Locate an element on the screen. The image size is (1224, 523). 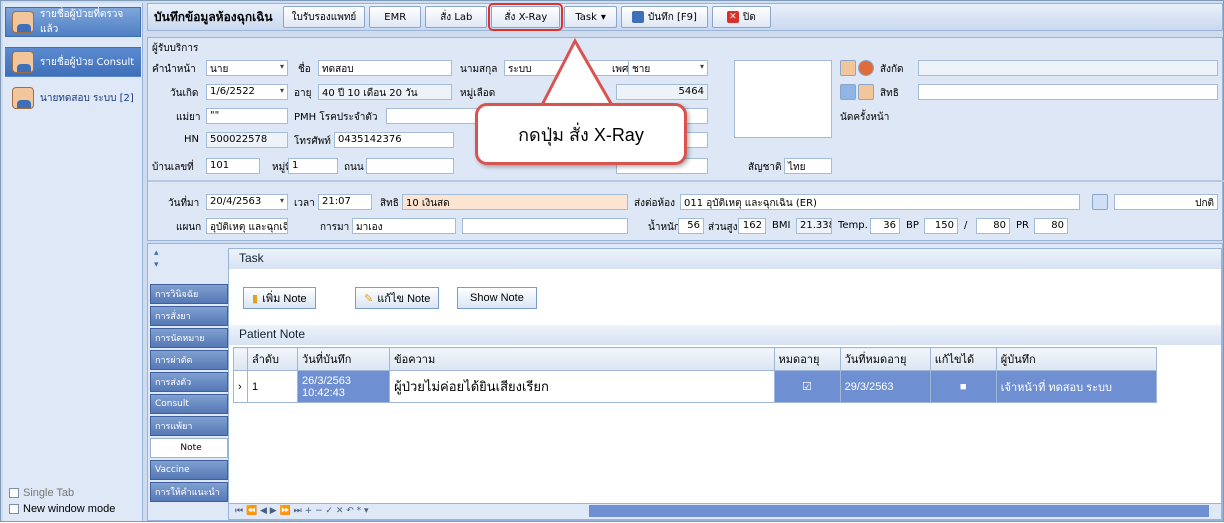
tab-prescription: การสั่งยา is located at coordinates (189, 316).